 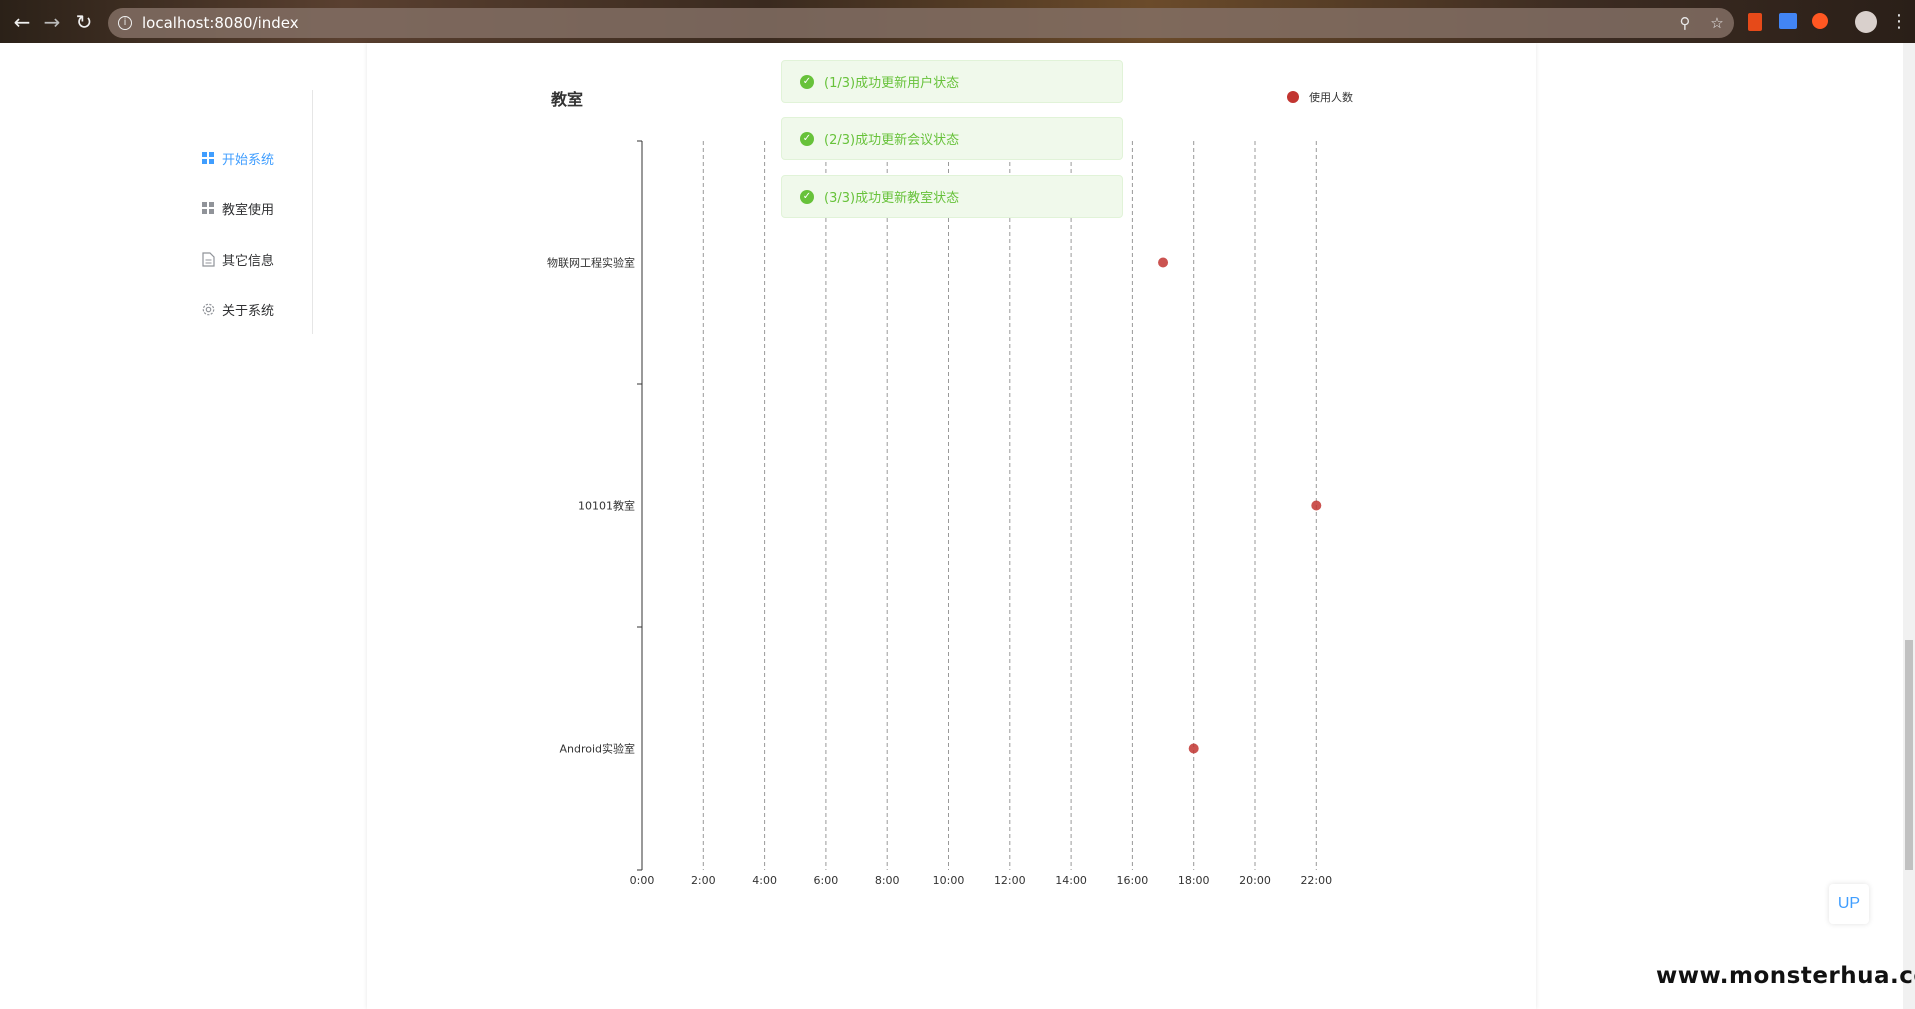 What do you see at coordinates (1071, 880) in the screenshot?
I see `x-tick-label: 14:00` at bounding box center [1071, 880].